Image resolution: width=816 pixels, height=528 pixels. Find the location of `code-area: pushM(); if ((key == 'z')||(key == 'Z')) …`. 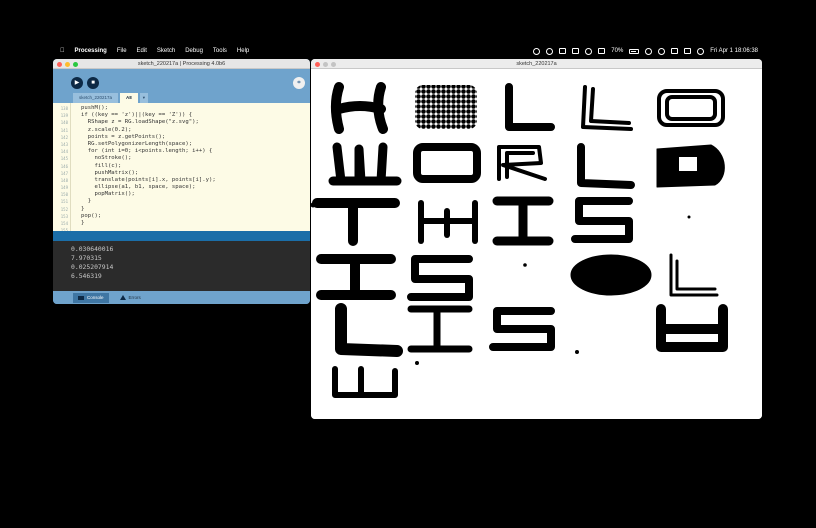

code-area: pushM(); if ((key == 'z')||(key == 'Z')) … is located at coordinates (143, 167).